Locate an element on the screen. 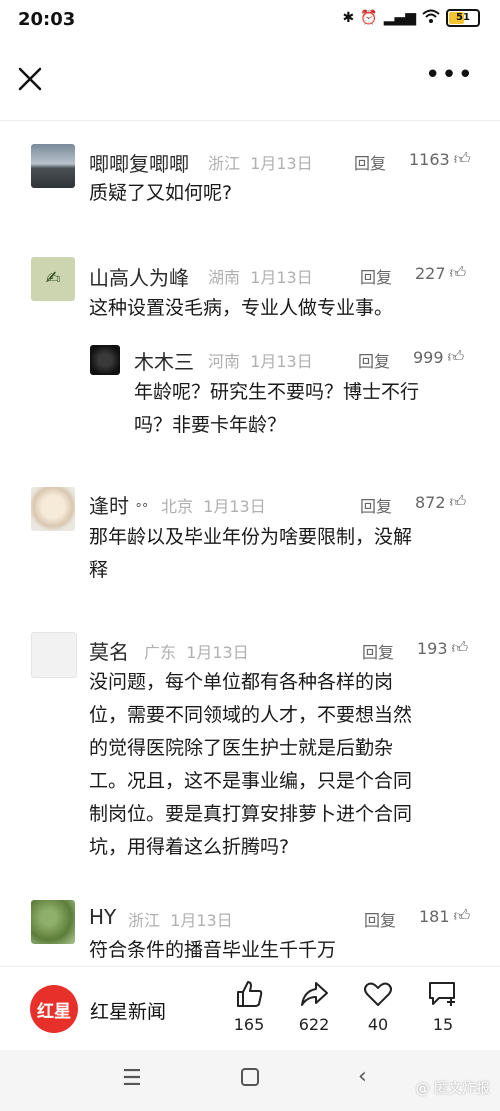 The width and height of the screenshot is (500, 1111). more-options-button: ••• is located at coordinates (449, 75).